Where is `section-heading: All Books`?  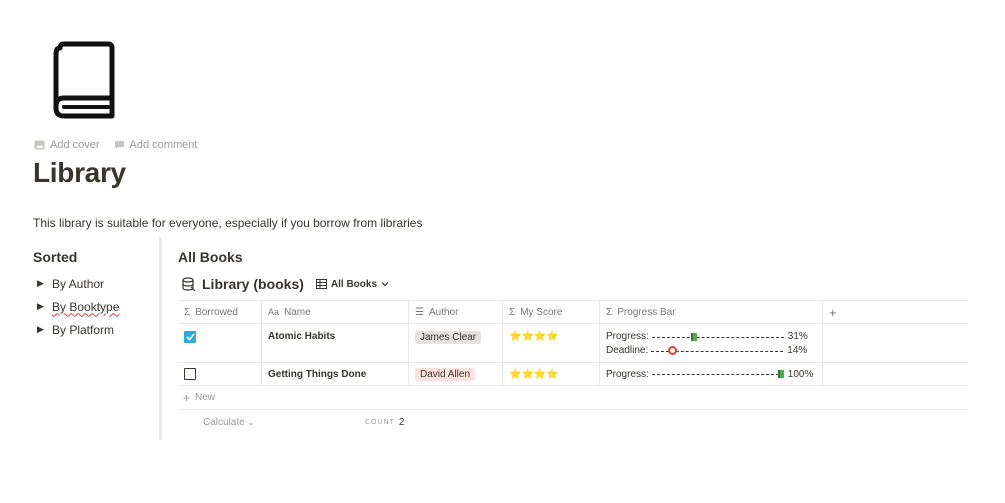 section-heading: All Books is located at coordinates (210, 257).